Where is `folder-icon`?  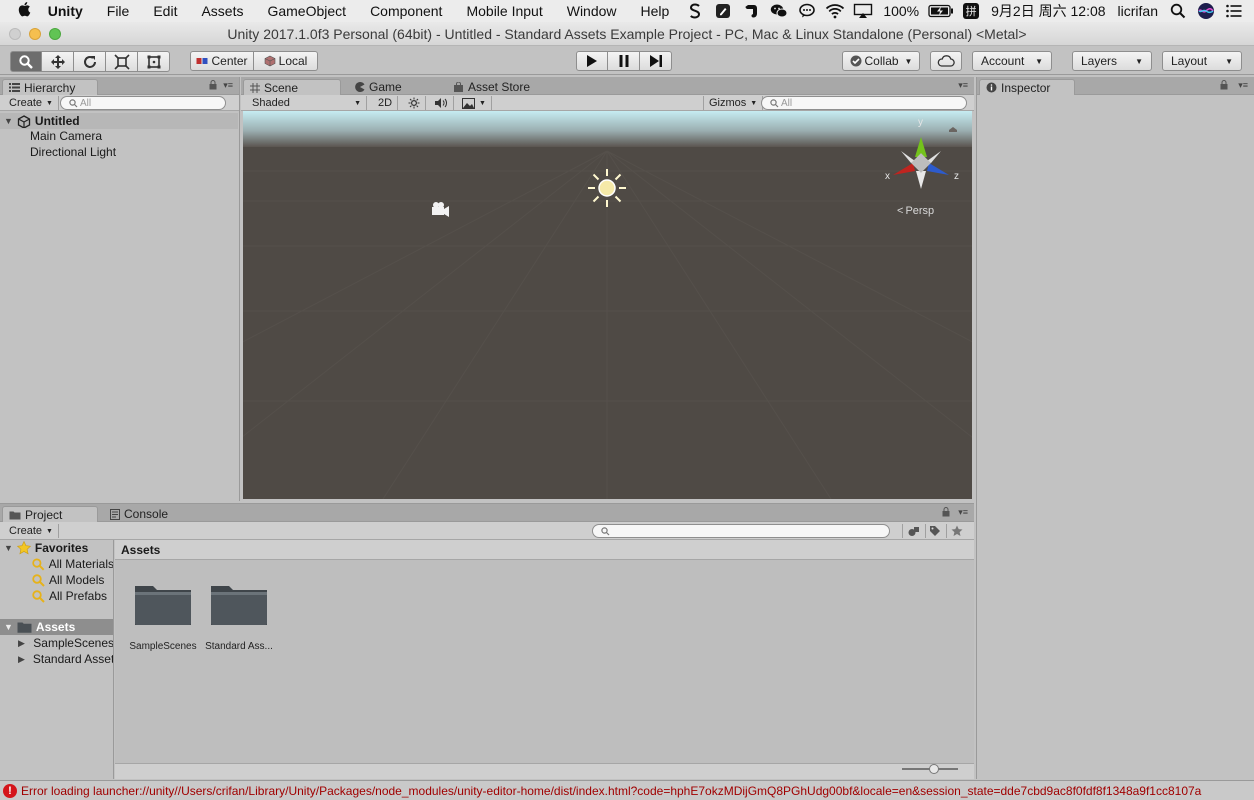 folder-icon is located at coordinates (24, 627).